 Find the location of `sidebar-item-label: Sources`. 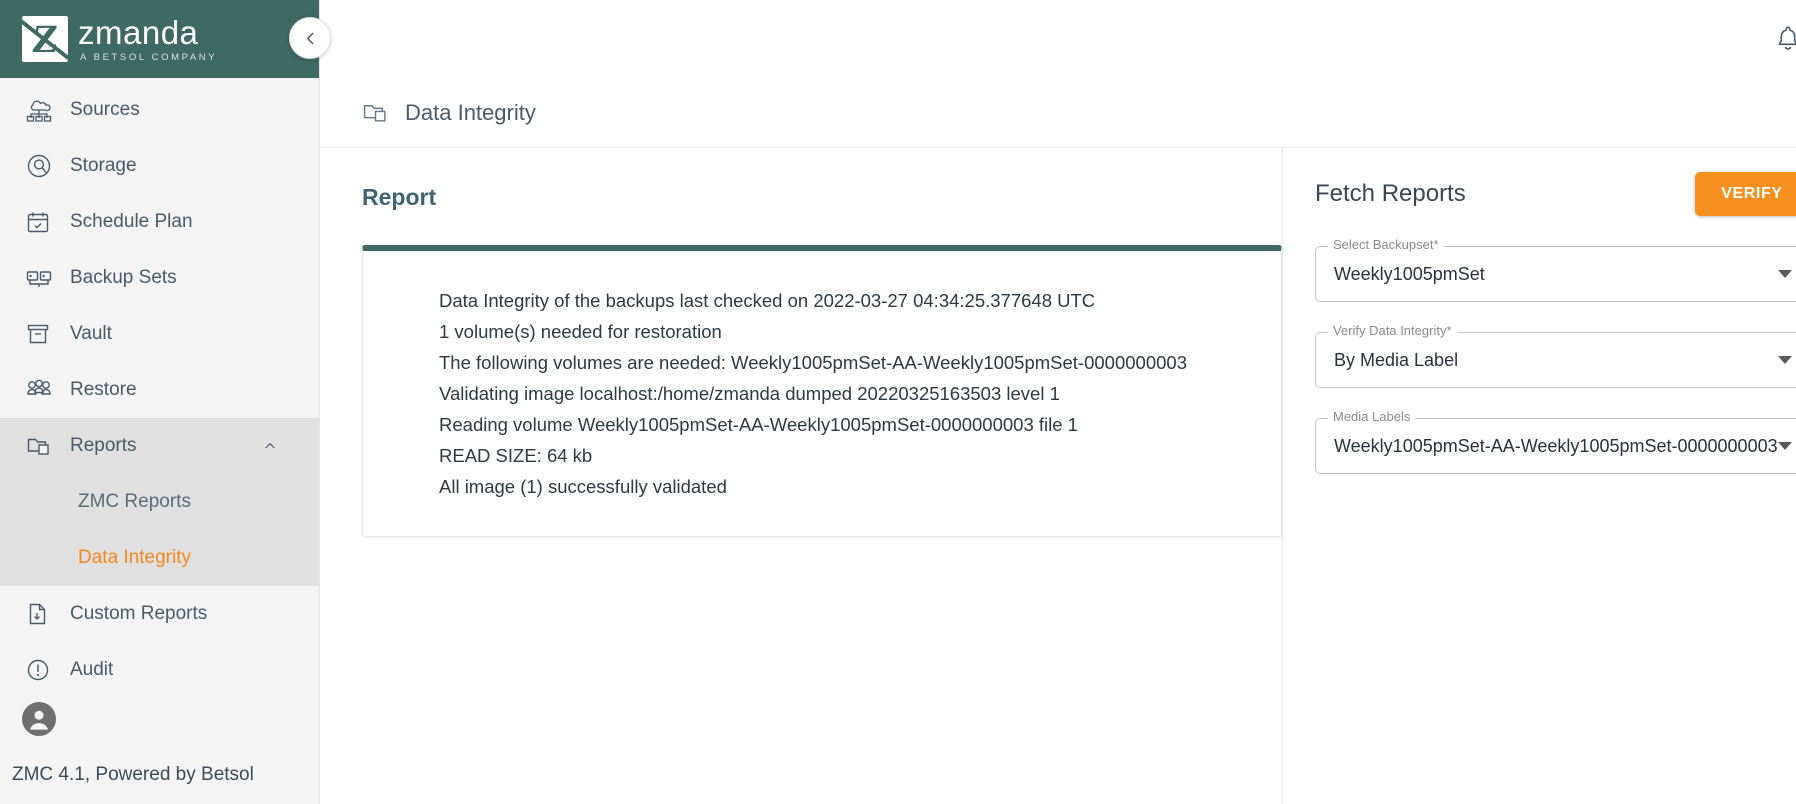

sidebar-item-label: Sources is located at coordinates (105, 109).